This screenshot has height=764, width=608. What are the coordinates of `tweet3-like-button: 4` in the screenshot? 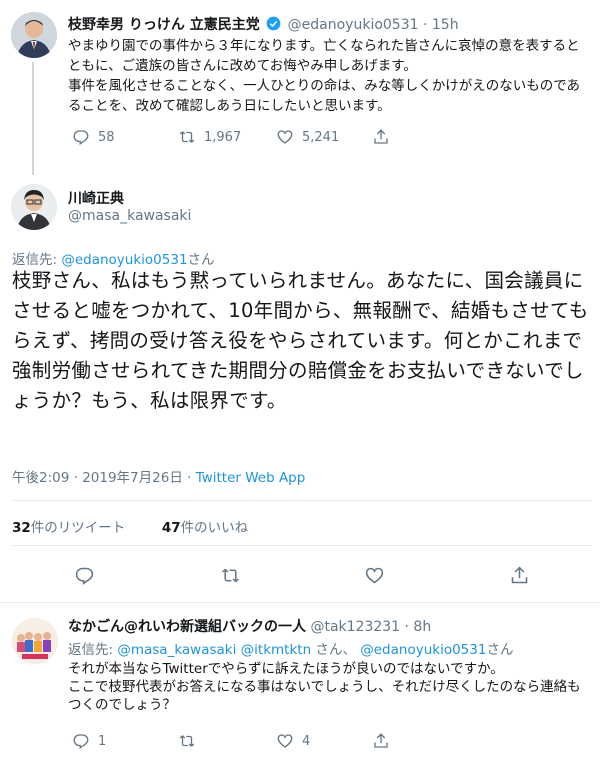 It's located at (324, 741).